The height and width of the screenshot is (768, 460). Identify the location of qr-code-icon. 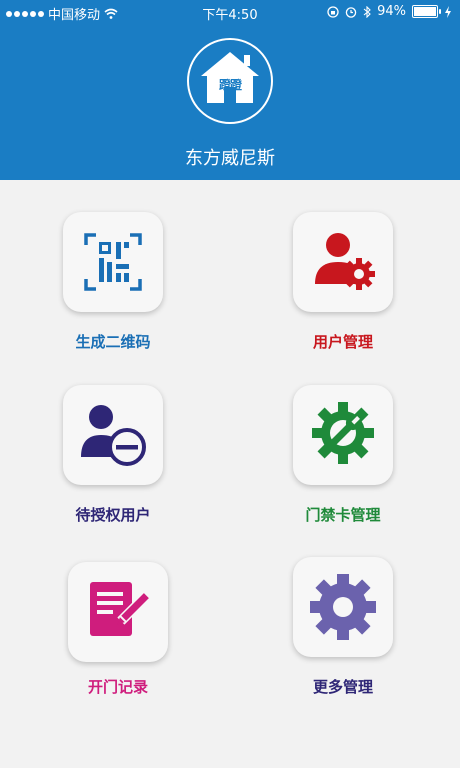
(113, 262).